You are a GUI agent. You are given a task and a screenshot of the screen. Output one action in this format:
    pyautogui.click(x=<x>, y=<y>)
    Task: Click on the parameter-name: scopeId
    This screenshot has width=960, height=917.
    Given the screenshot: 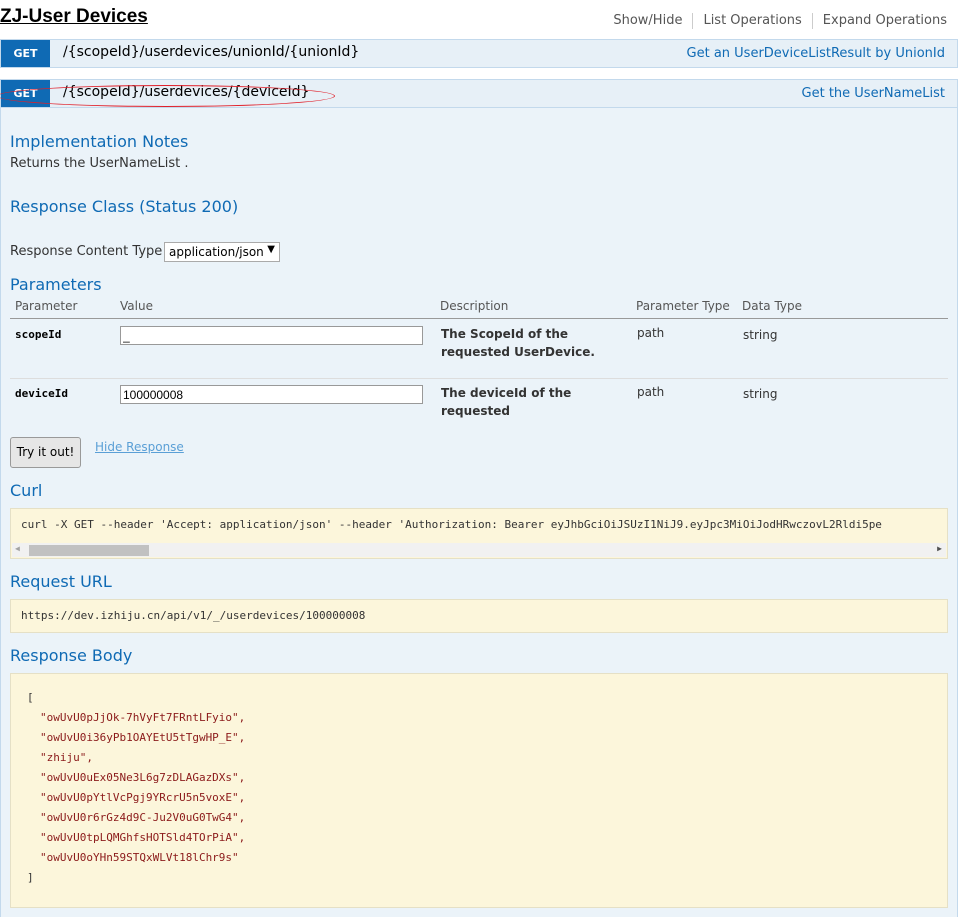 What is the action you would take?
    pyautogui.click(x=38, y=334)
    